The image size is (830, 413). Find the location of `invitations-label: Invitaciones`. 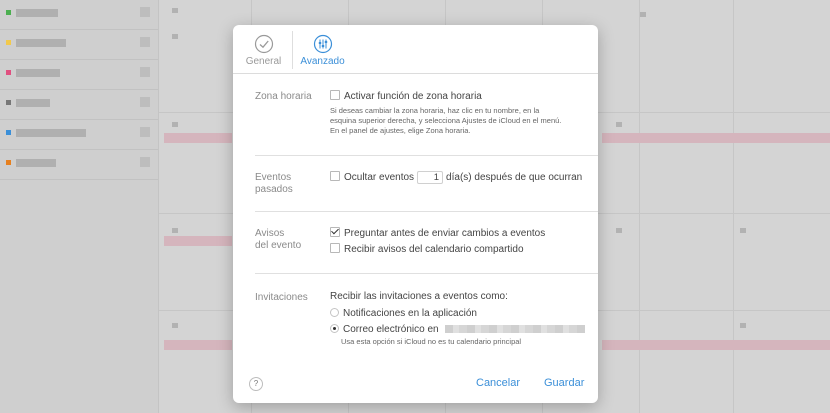

invitations-label: Invitaciones is located at coordinates (281, 297).